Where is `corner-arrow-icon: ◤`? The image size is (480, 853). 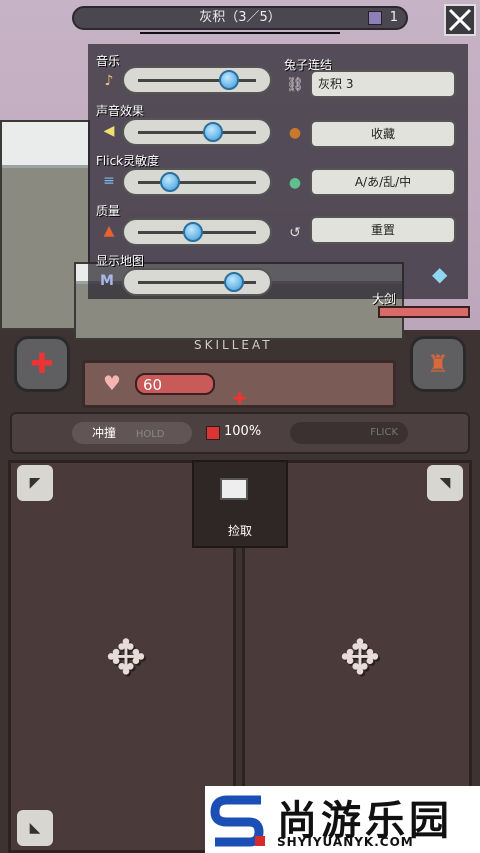 corner-arrow-icon: ◤ is located at coordinates (35, 483).